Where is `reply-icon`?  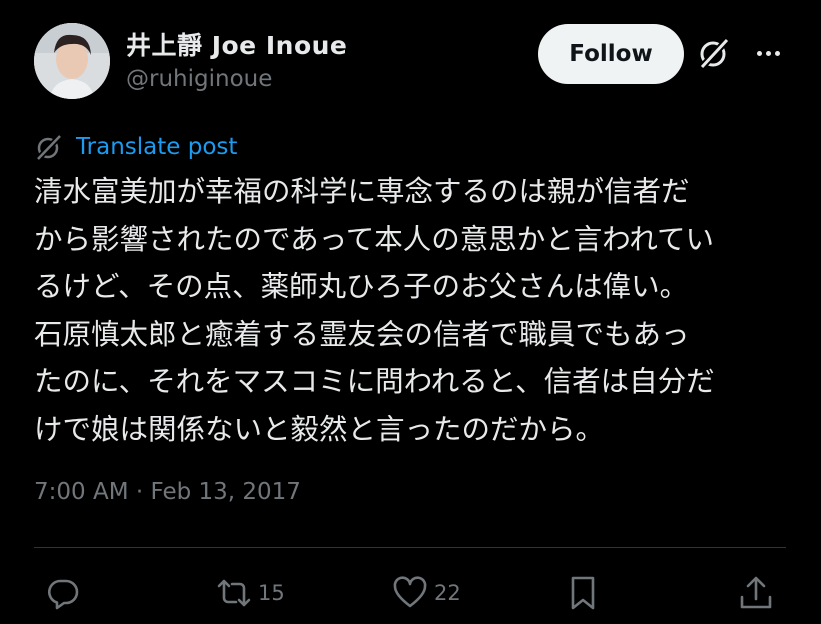 reply-icon is located at coordinates (63, 594).